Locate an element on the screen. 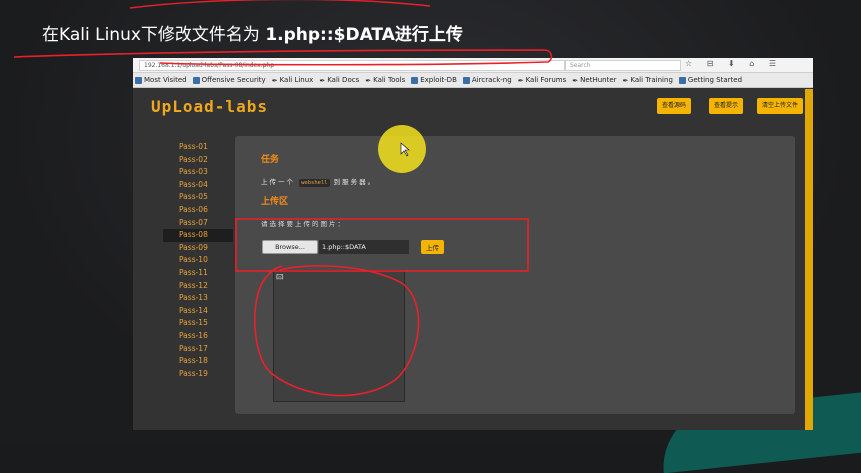 The image size is (861, 473). sidebar-item-pass: Pass-07 is located at coordinates (198, 223).